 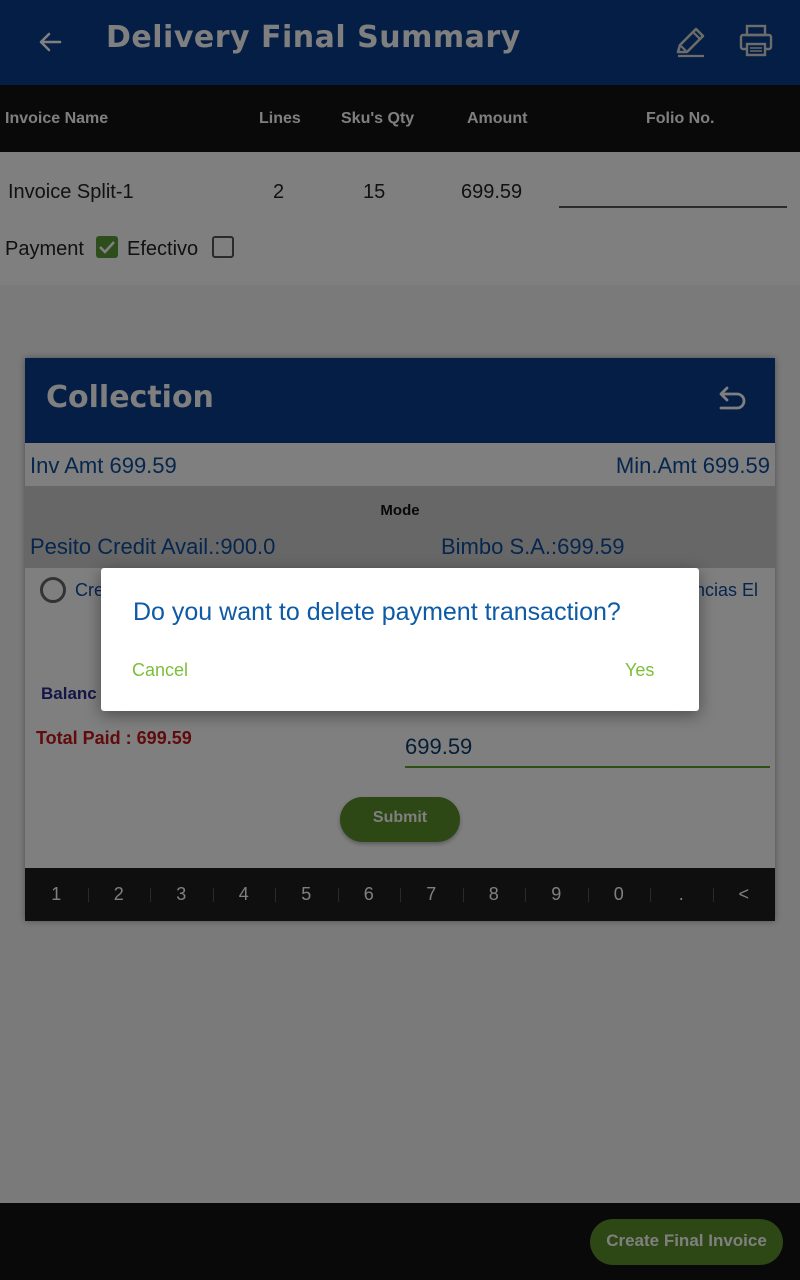 What do you see at coordinates (160, 670) in the screenshot?
I see `cancel-button: Cancel` at bounding box center [160, 670].